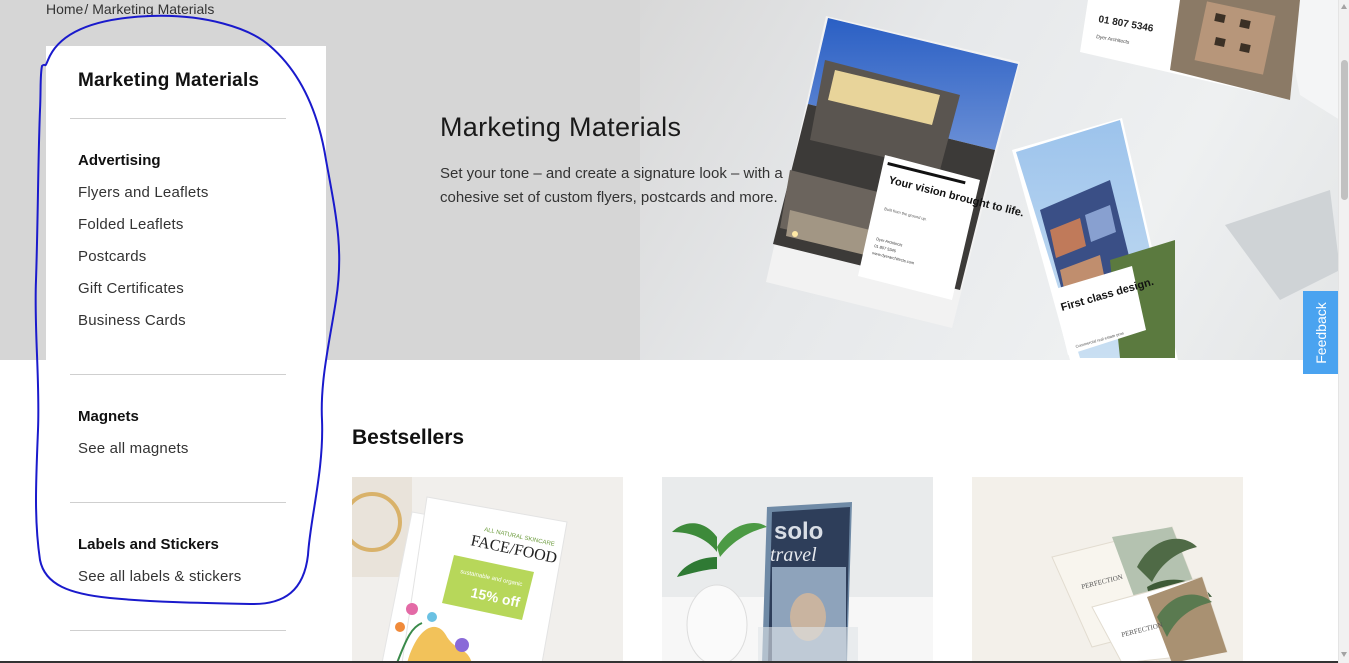 The height and width of the screenshot is (663, 1349). What do you see at coordinates (112, 256) in the screenshot?
I see `sidebar-link-postcards: Postcards` at bounding box center [112, 256].